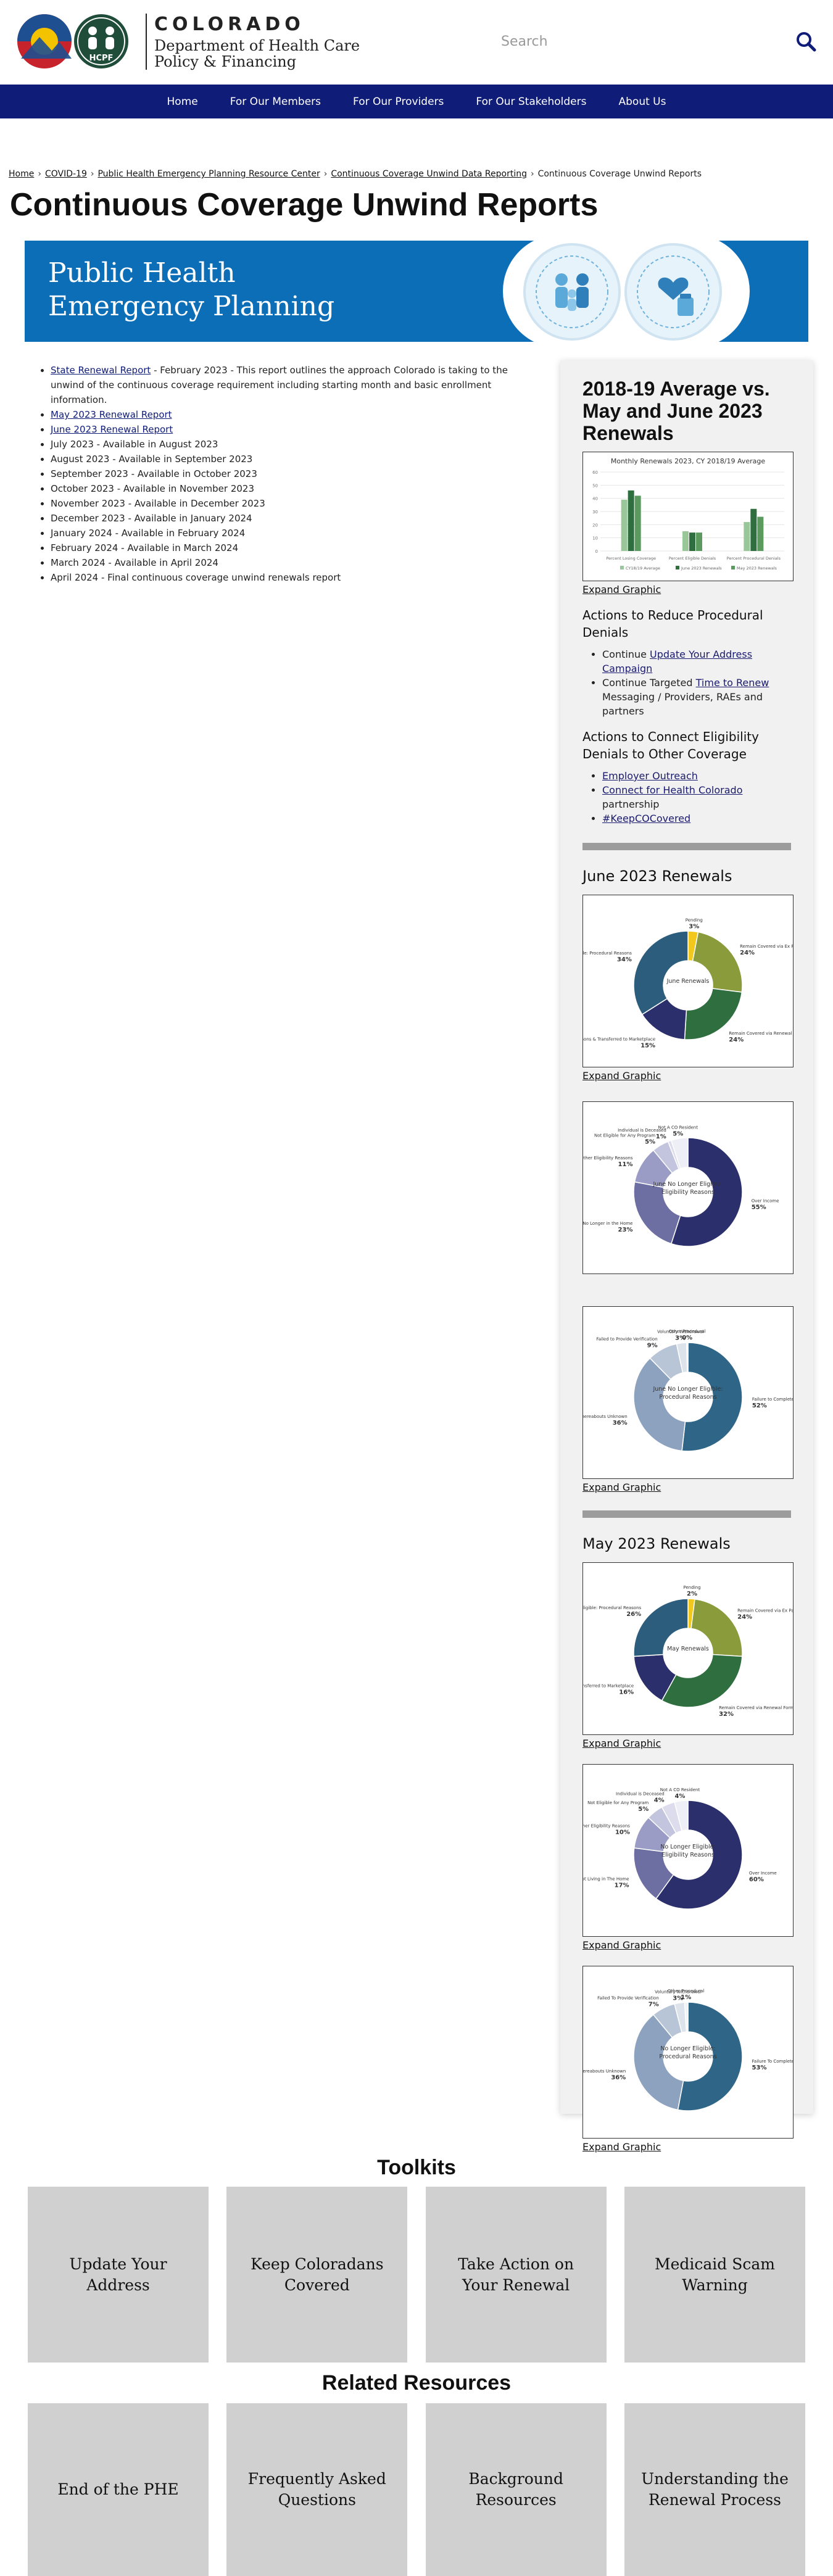 The height and width of the screenshot is (2576, 833). Describe the element at coordinates (297, 429) in the screenshot. I see `list-item: June 2023 Renewal Report` at that location.